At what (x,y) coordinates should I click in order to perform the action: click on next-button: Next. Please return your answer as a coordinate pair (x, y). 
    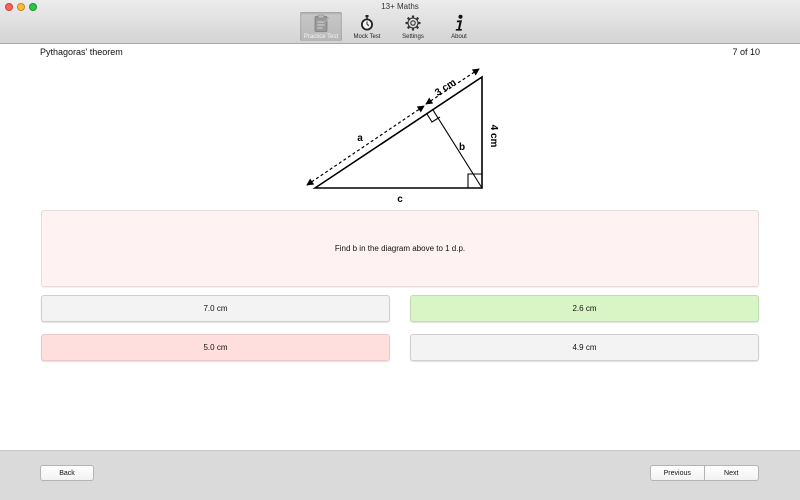
    Looking at the image, I should click on (731, 473).